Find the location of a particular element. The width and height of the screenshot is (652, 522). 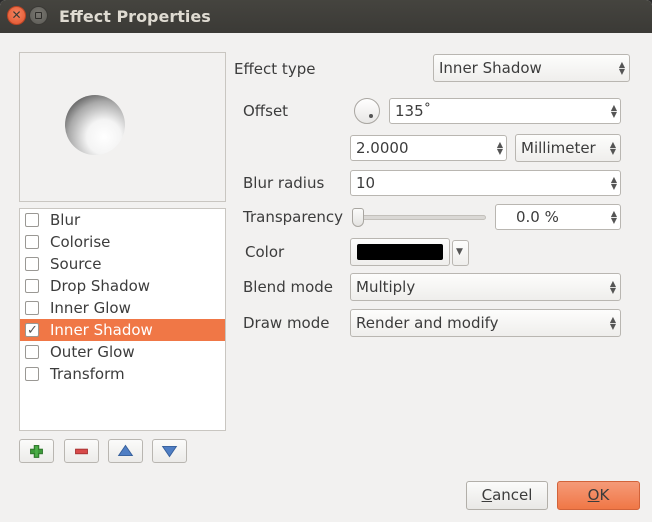

preview-sphere is located at coordinates (95, 125).